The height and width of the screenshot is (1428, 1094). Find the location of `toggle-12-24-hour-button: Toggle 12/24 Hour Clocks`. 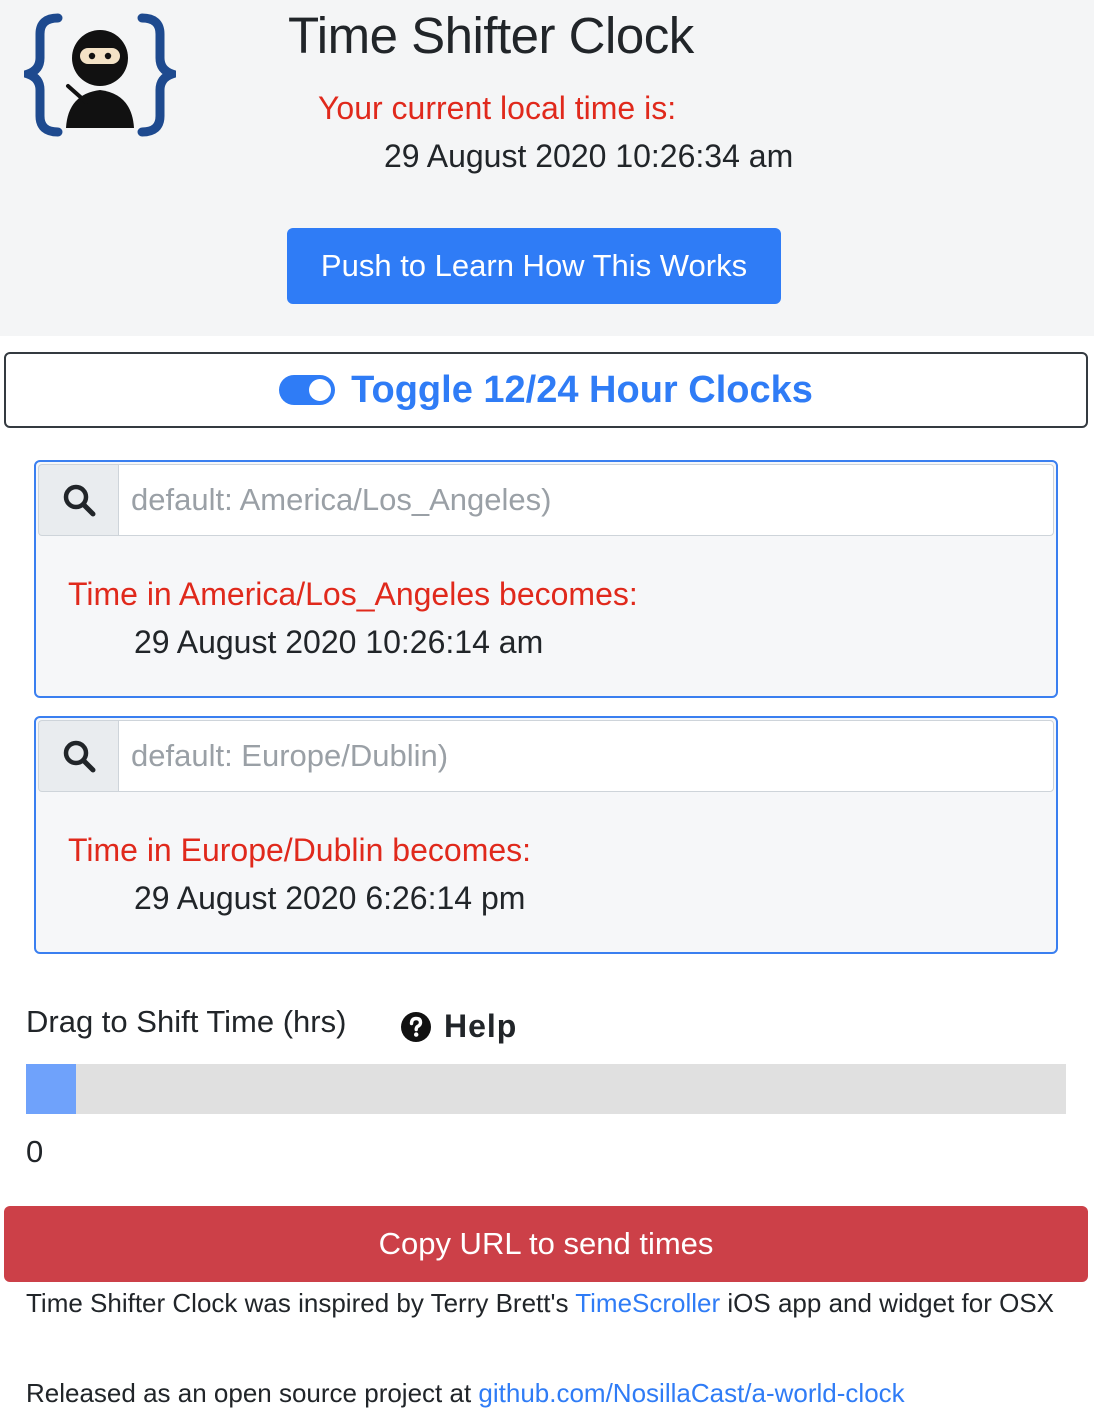

toggle-12-24-hour-button: Toggle 12/24 Hour Clocks is located at coordinates (546, 390).